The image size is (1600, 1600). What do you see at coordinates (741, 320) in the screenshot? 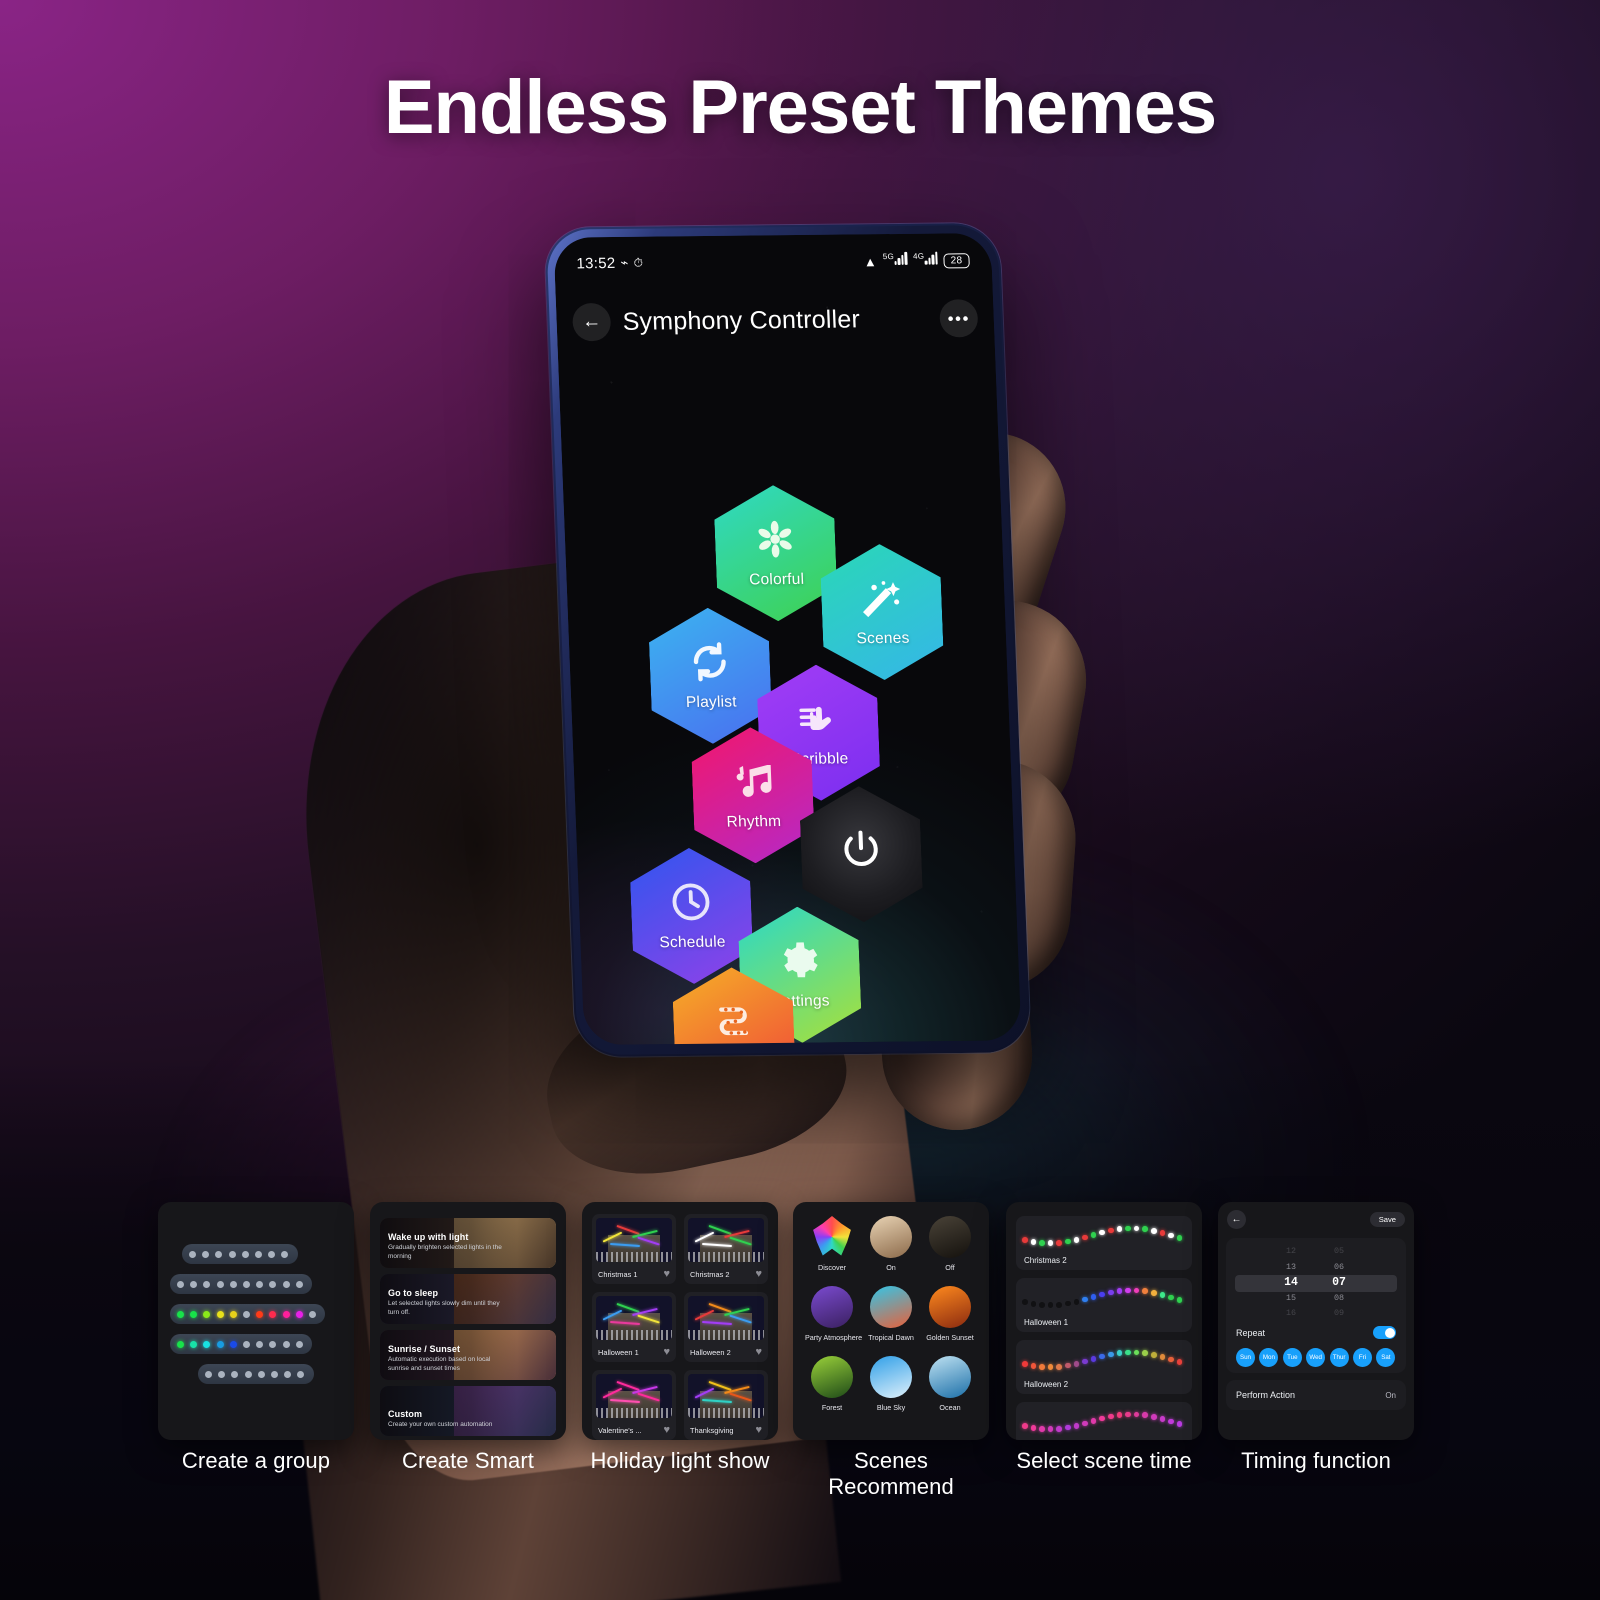
I see `page-title-appbar: Symphony Controller` at bounding box center [741, 320].